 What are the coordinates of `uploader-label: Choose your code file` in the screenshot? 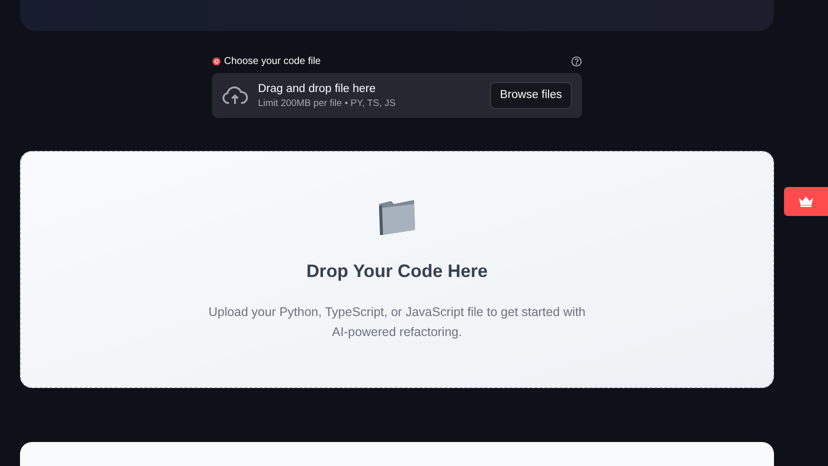 It's located at (272, 61).